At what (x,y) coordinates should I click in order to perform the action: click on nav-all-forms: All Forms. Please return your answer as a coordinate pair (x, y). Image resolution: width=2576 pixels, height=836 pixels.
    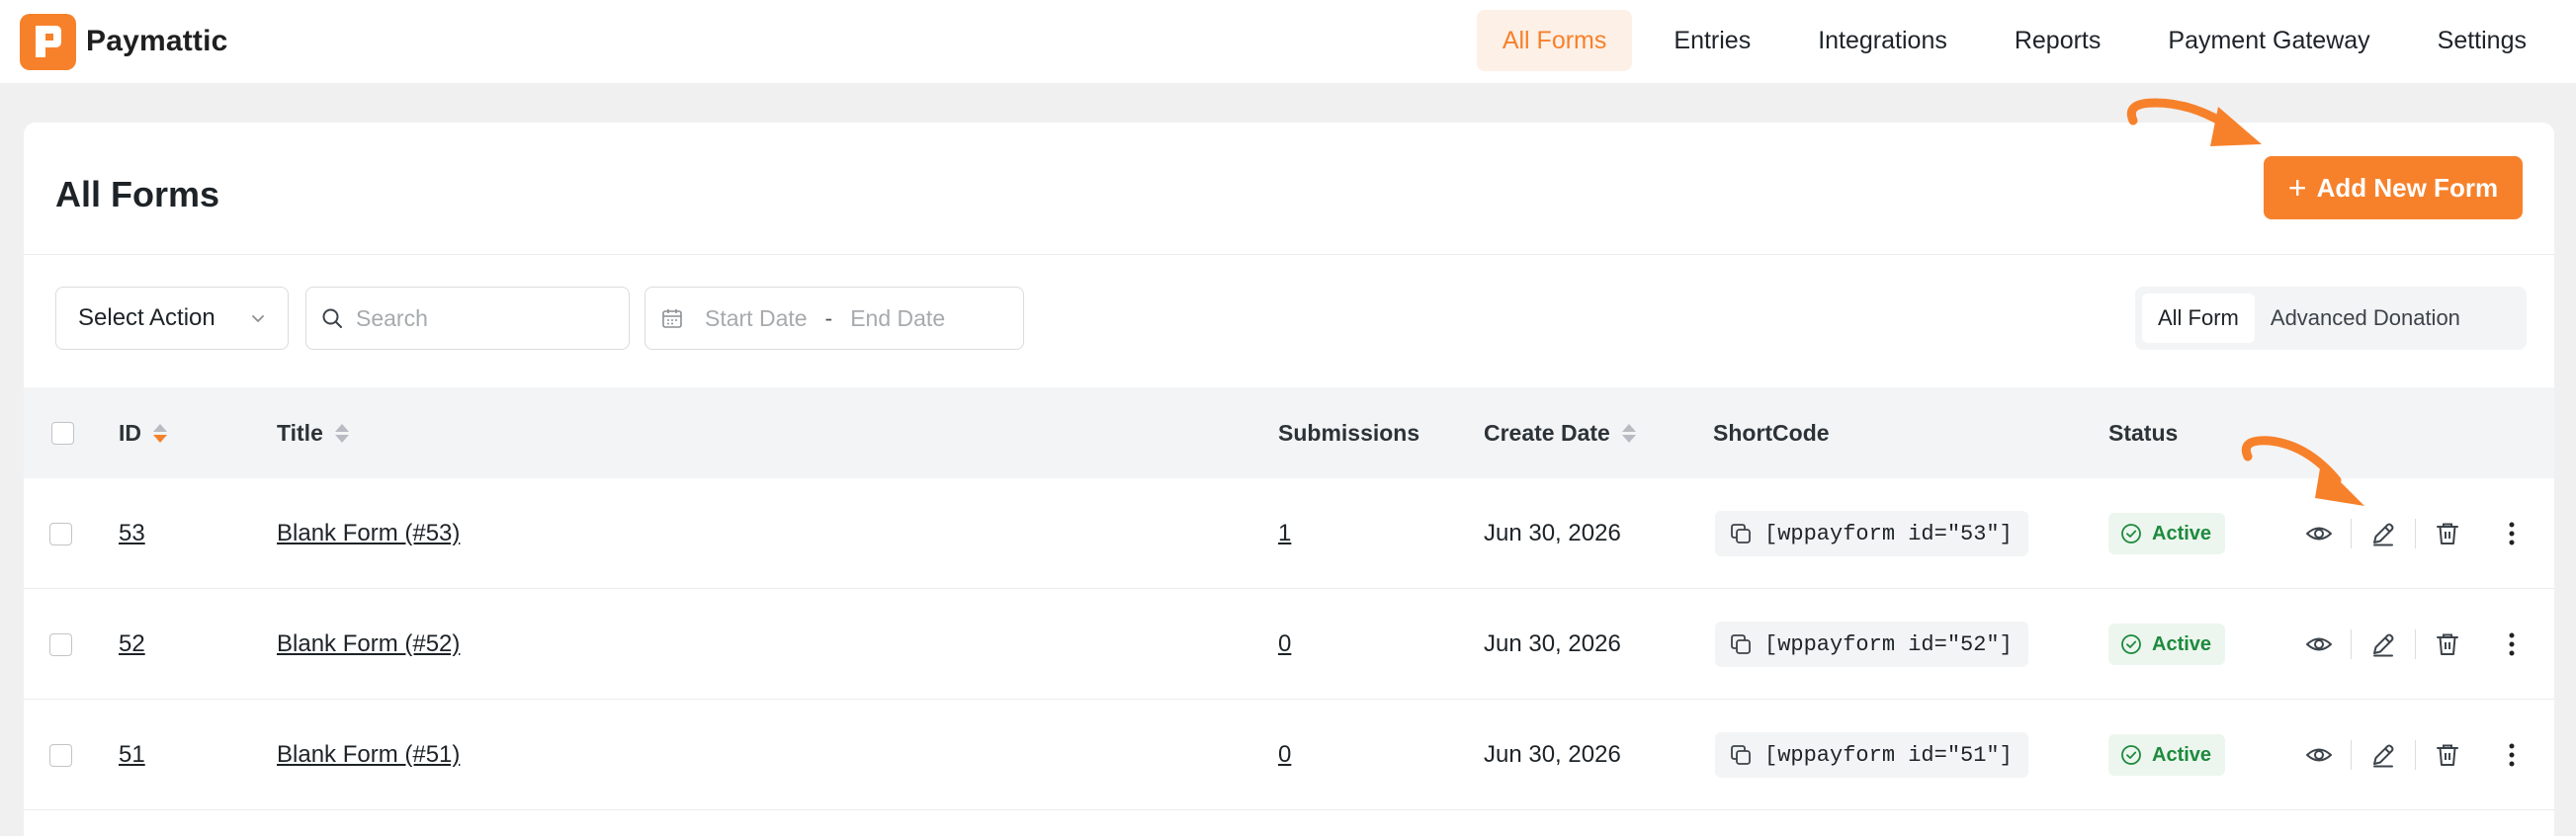
    Looking at the image, I should click on (1554, 40).